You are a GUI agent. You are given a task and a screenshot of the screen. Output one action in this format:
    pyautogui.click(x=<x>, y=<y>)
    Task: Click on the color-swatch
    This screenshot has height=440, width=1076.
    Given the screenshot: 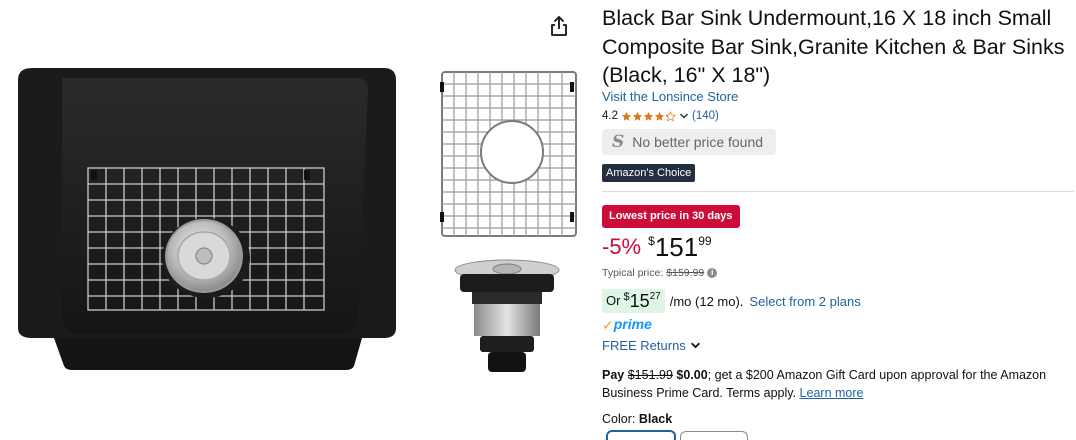 What is the action you would take?
    pyautogui.click(x=714, y=435)
    